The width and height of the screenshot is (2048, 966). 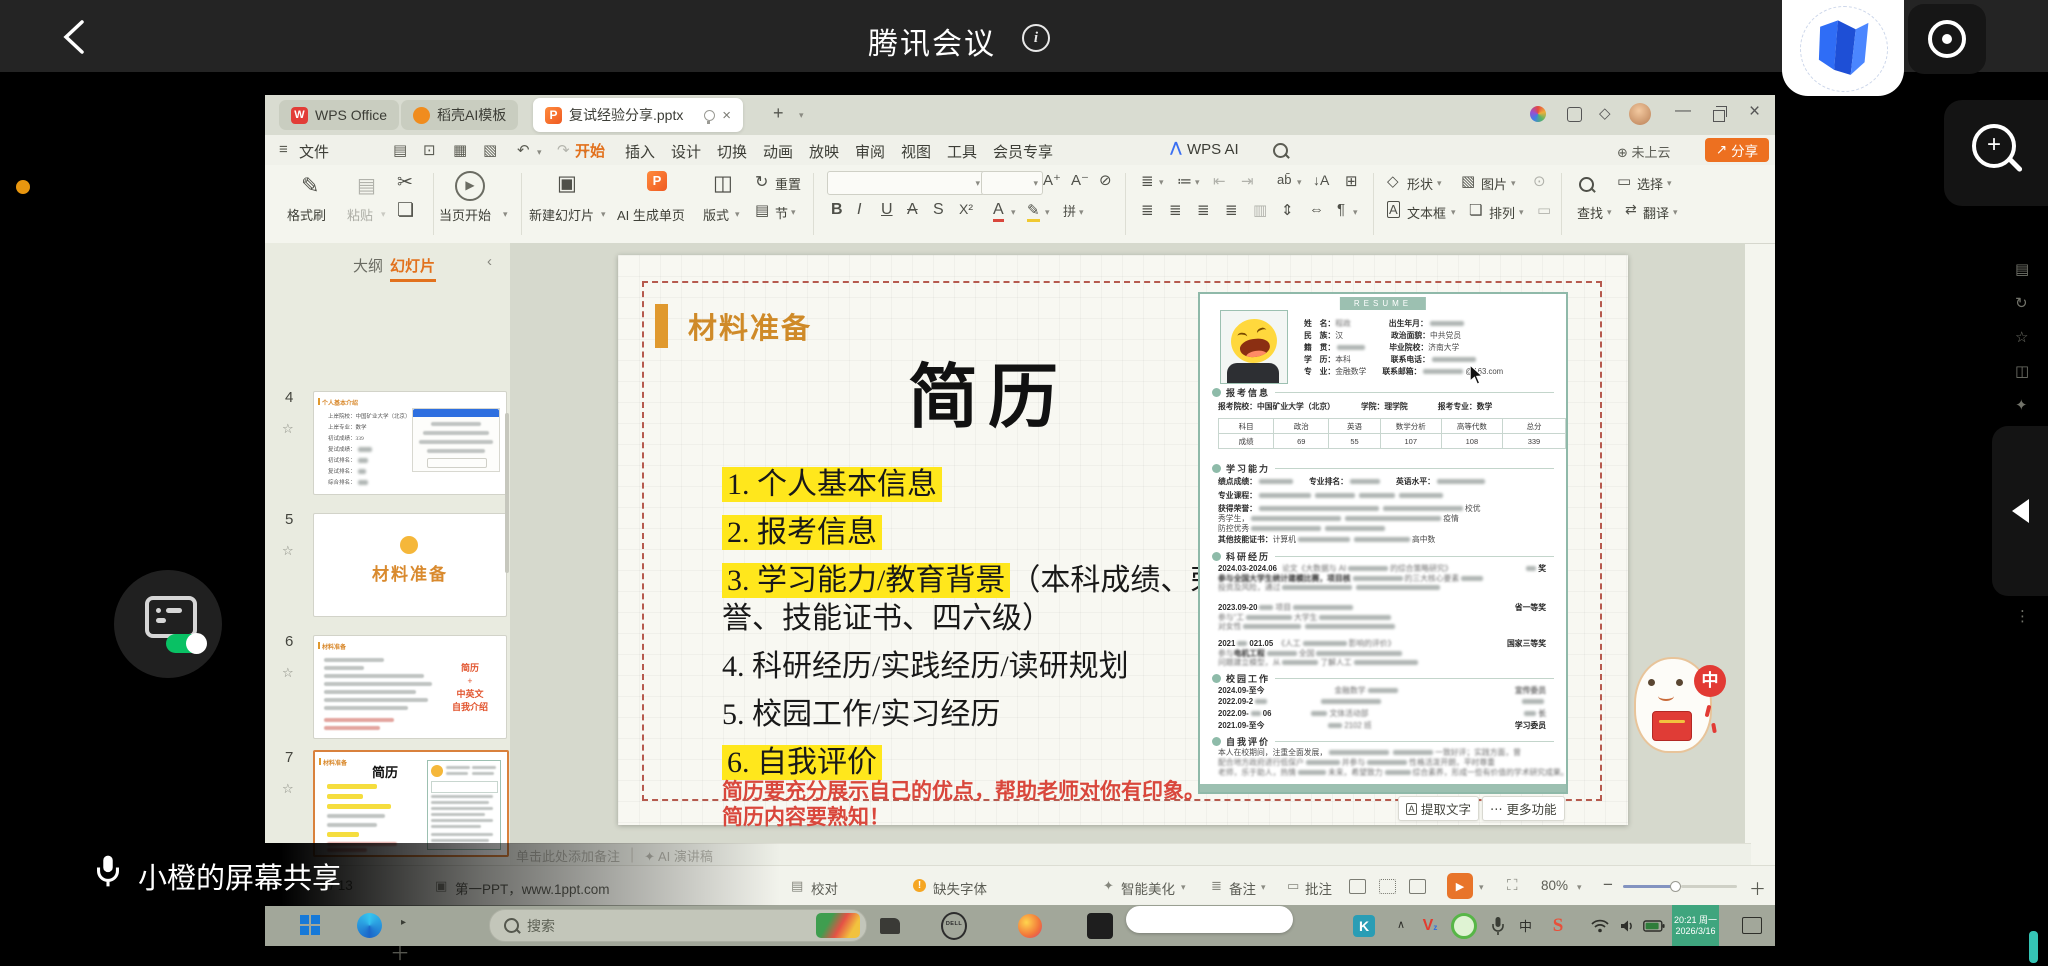 What do you see at coordinates (640, 151) in the screenshot?
I see `menu-insert: 插入` at bounding box center [640, 151].